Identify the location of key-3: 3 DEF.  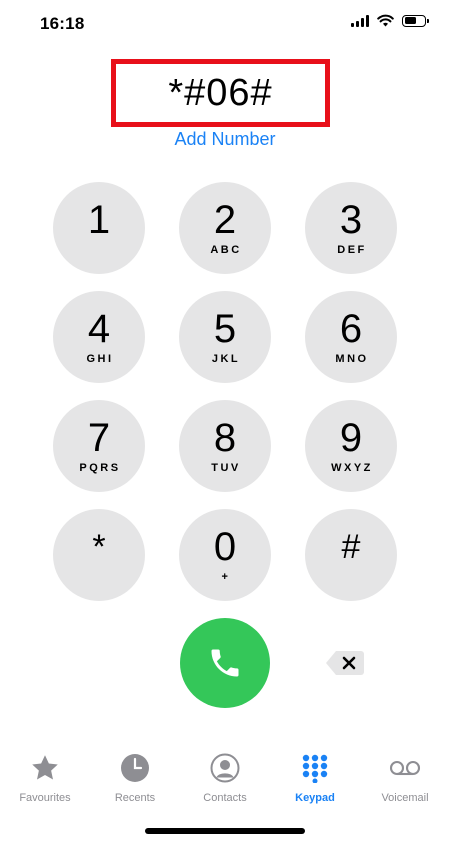
(351, 228).